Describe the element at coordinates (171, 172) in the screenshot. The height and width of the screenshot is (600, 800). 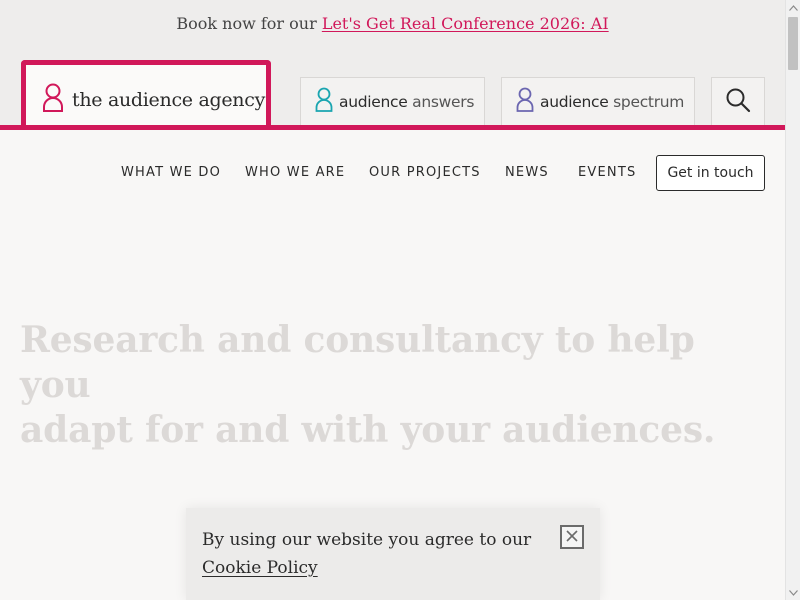
I see `nav-what-we-do: WHAT WE DO` at that location.